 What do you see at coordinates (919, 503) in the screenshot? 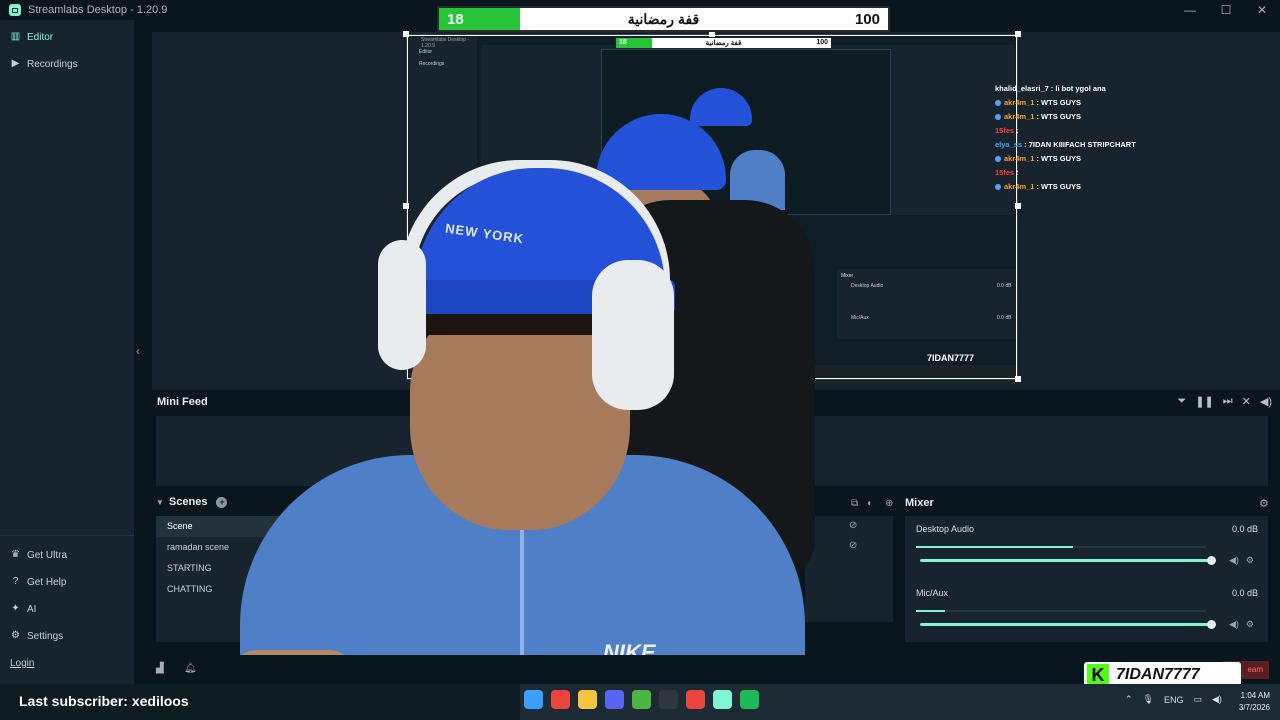
I see `mixer-title: Mixer` at bounding box center [919, 503].